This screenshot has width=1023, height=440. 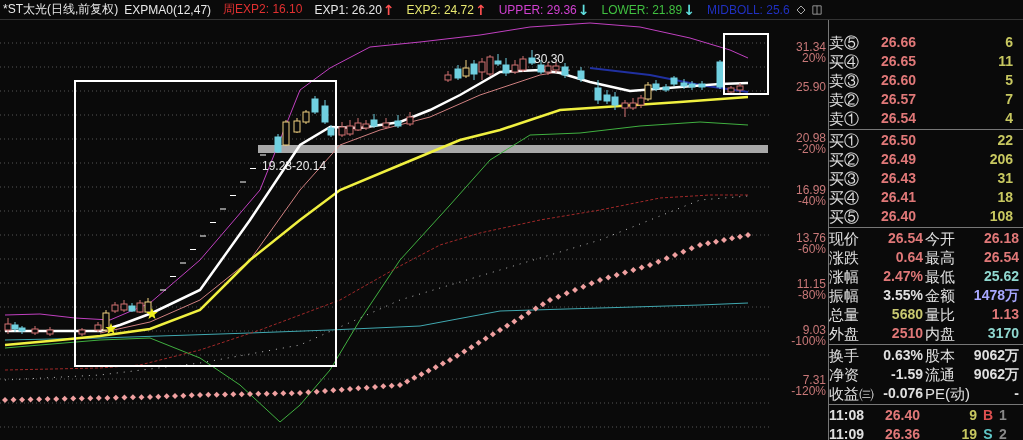 What do you see at coordinates (811, 284) in the screenshot?
I see `axis-price: 11.15` at bounding box center [811, 284].